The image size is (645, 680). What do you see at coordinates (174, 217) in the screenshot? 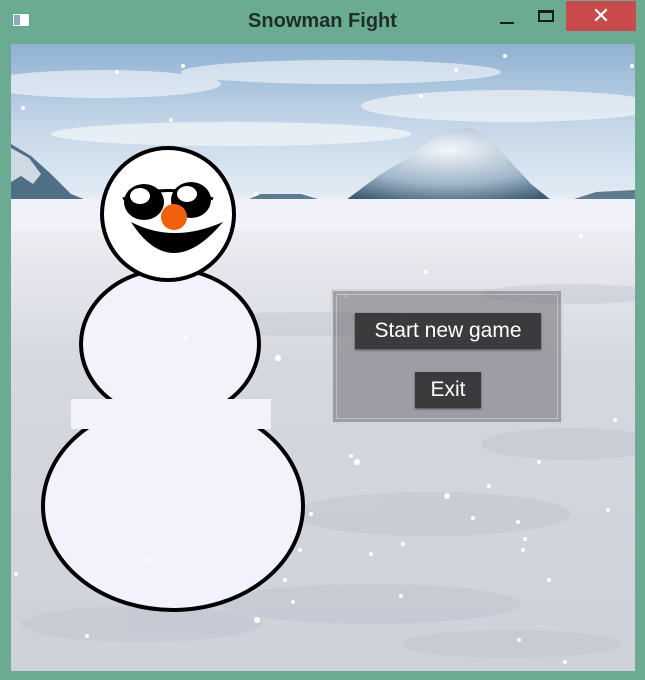
I see `snowman-nose` at bounding box center [174, 217].